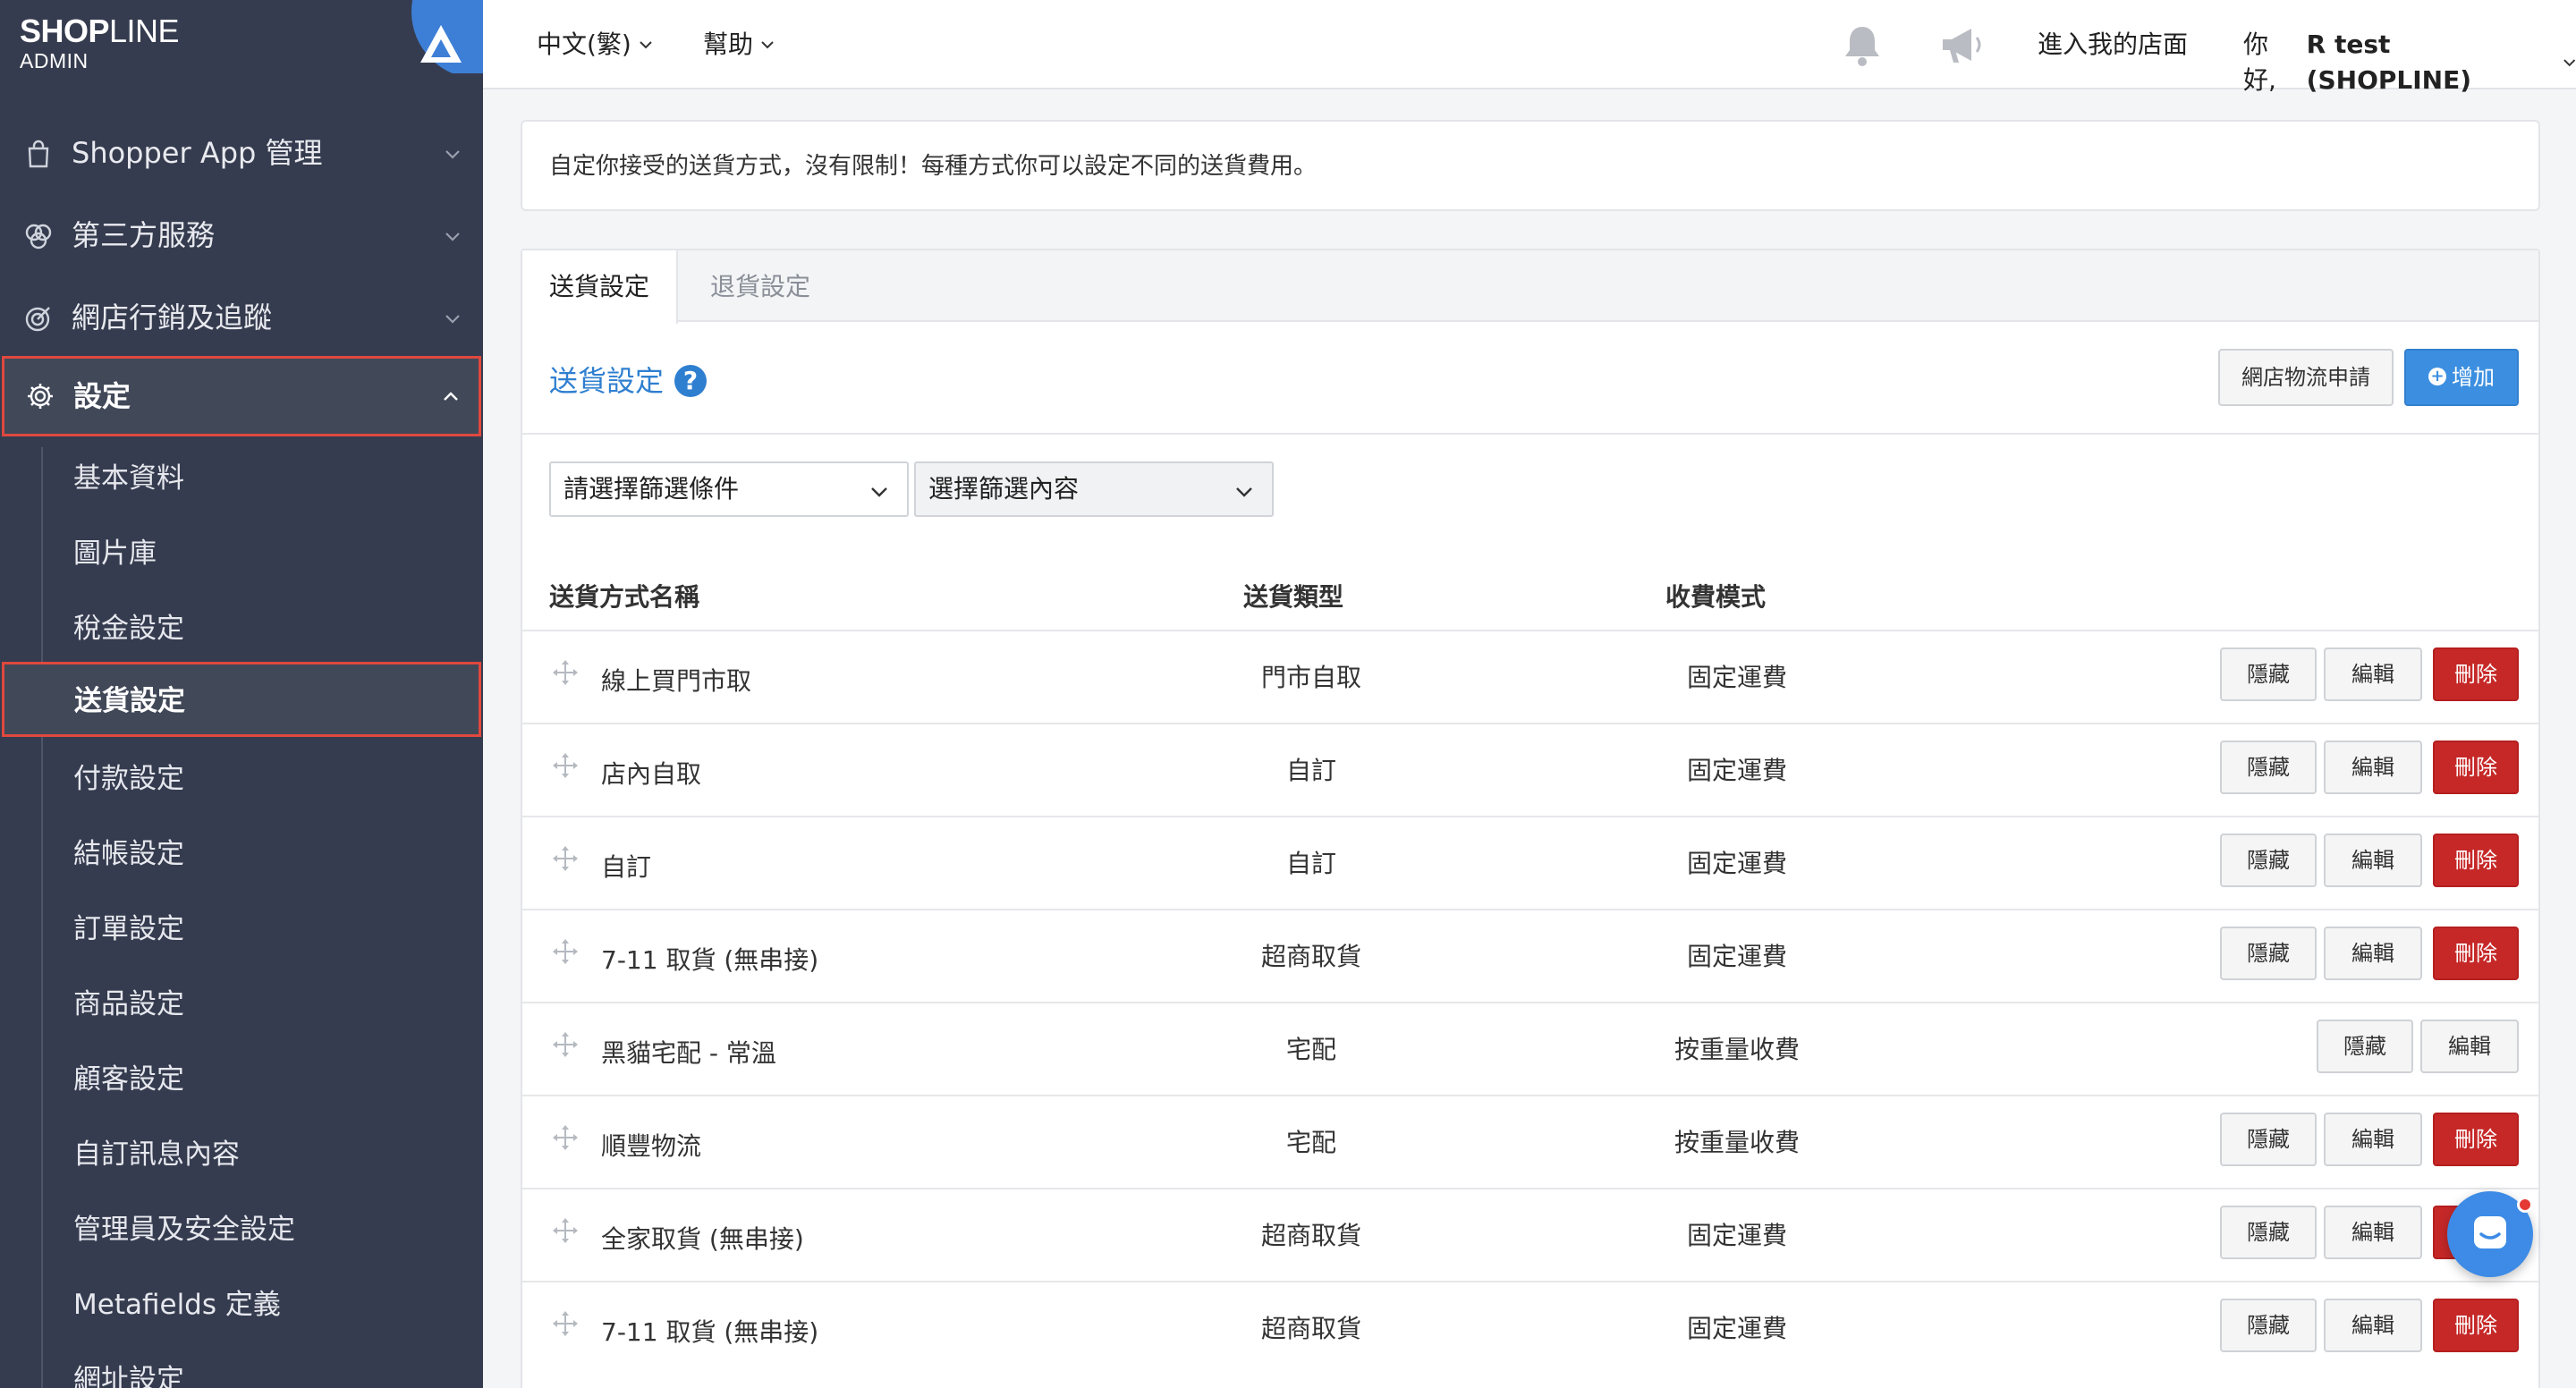  What do you see at coordinates (128, 1004) in the screenshot?
I see `sidebar-subitem-label: 商品設定` at bounding box center [128, 1004].